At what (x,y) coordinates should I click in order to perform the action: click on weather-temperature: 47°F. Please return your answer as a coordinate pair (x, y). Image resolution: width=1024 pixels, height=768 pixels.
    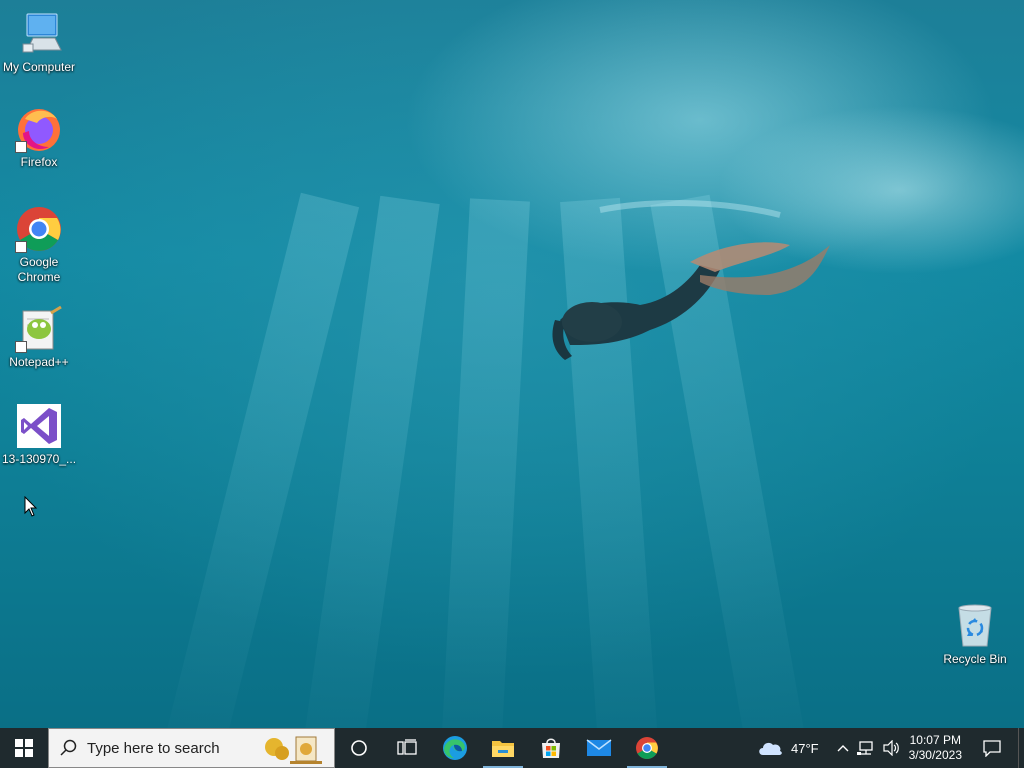
    Looking at the image, I should click on (805, 748).